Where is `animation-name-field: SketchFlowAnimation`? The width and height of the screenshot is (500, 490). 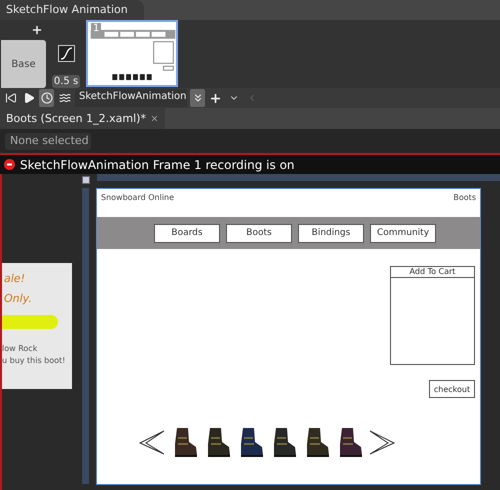
animation-name-field: SketchFlowAnimation is located at coordinates (131, 98).